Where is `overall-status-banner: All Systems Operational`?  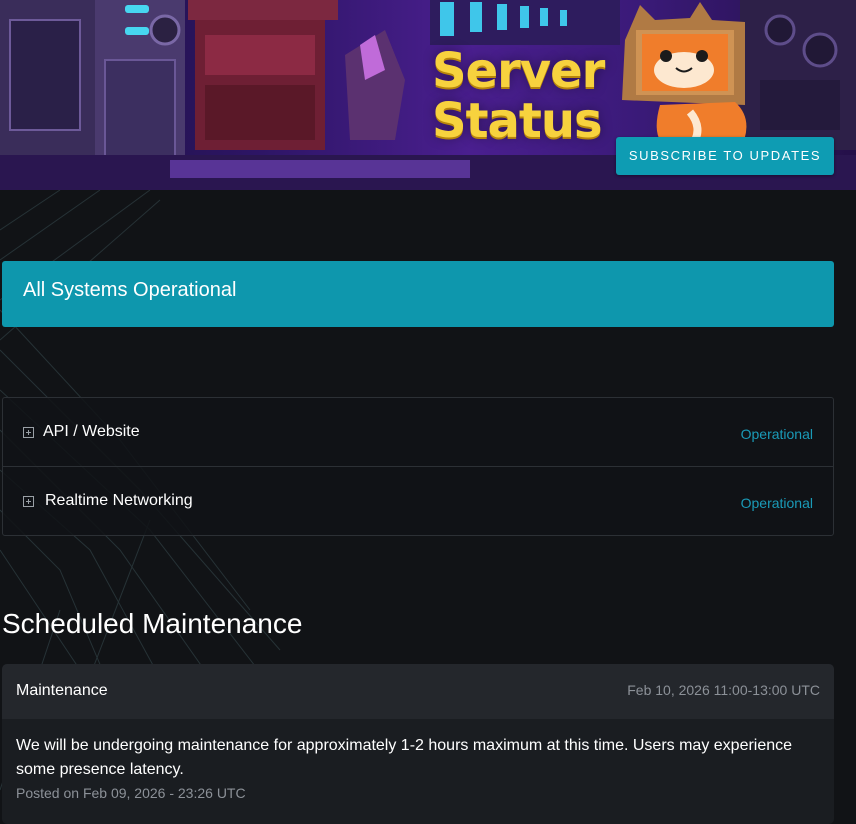 overall-status-banner: All Systems Operational is located at coordinates (418, 294).